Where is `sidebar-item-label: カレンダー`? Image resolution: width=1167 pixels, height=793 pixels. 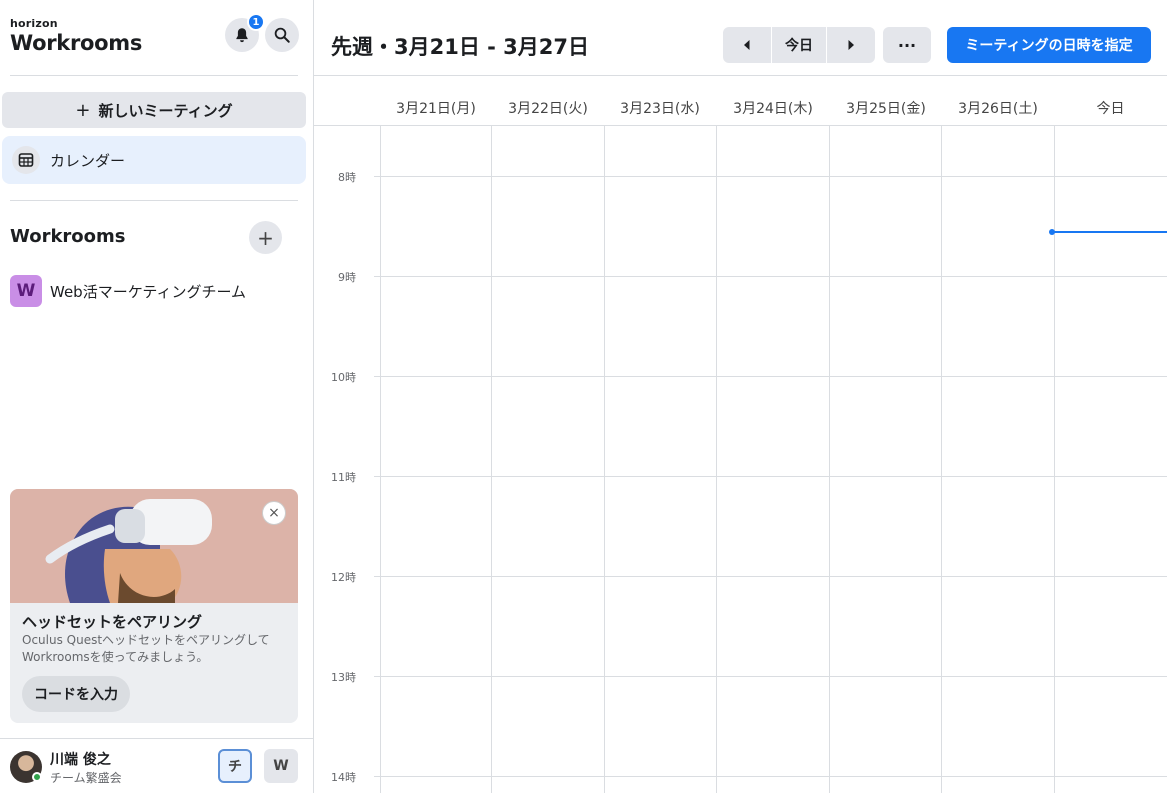 sidebar-item-label: カレンダー is located at coordinates (88, 160).